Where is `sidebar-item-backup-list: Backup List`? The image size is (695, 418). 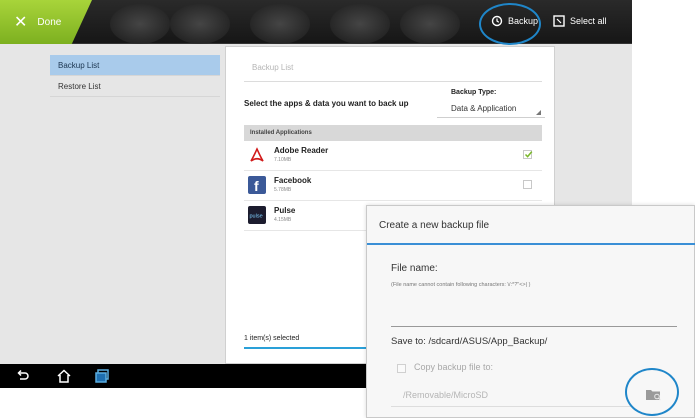
sidebar-item-backup-list: Backup List is located at coordinates (135, 65).